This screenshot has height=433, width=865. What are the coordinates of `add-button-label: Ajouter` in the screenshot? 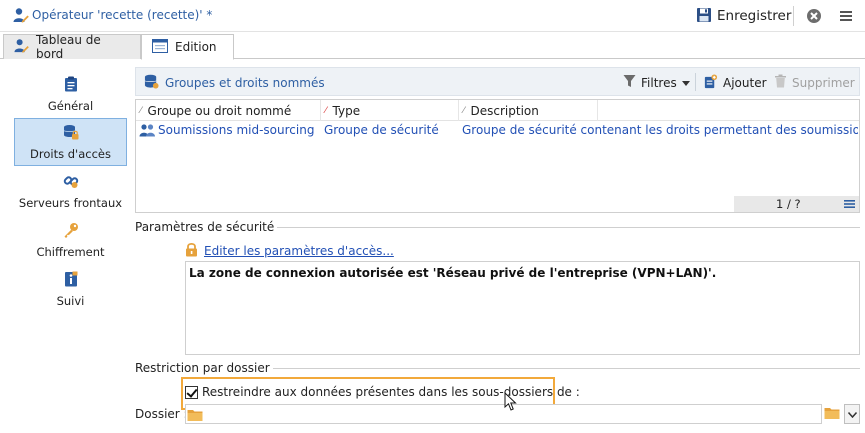 It's located at (745, 83).